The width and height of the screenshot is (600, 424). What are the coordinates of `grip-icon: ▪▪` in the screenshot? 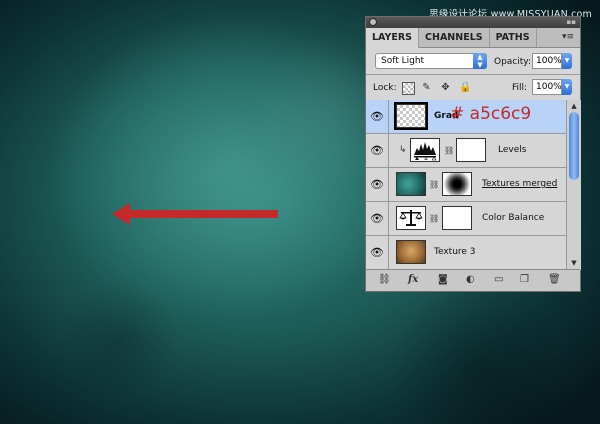 It's located at (571, 22).